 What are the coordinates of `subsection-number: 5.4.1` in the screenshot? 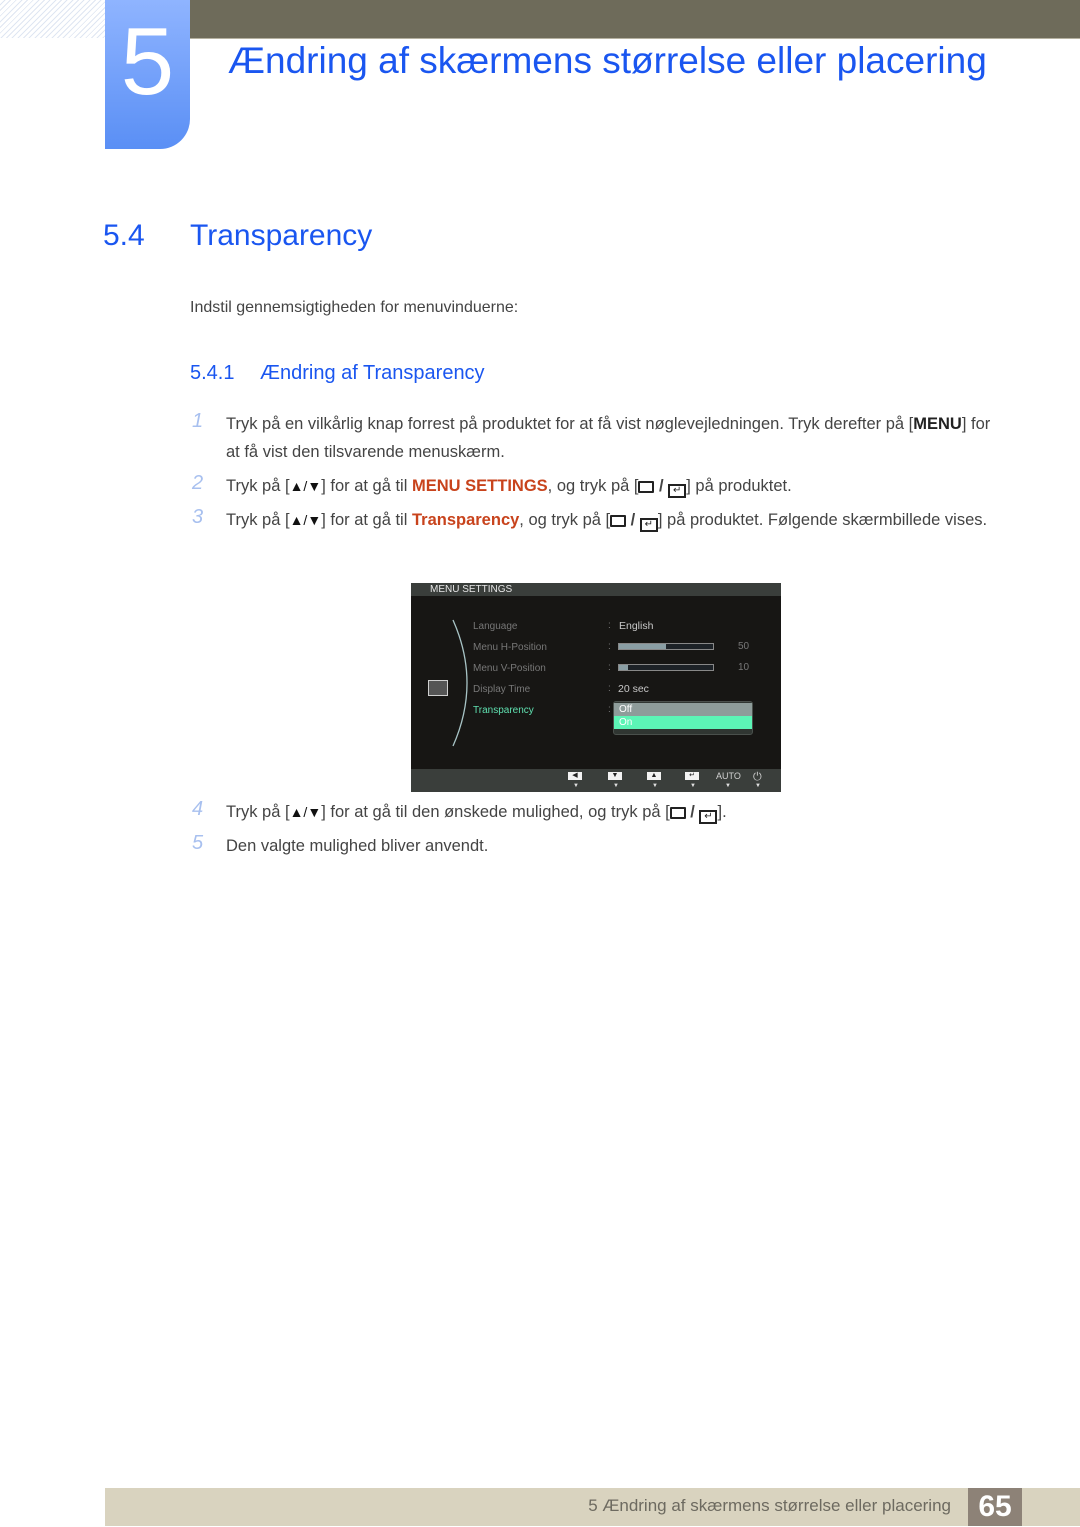 It's located at (212, 373).